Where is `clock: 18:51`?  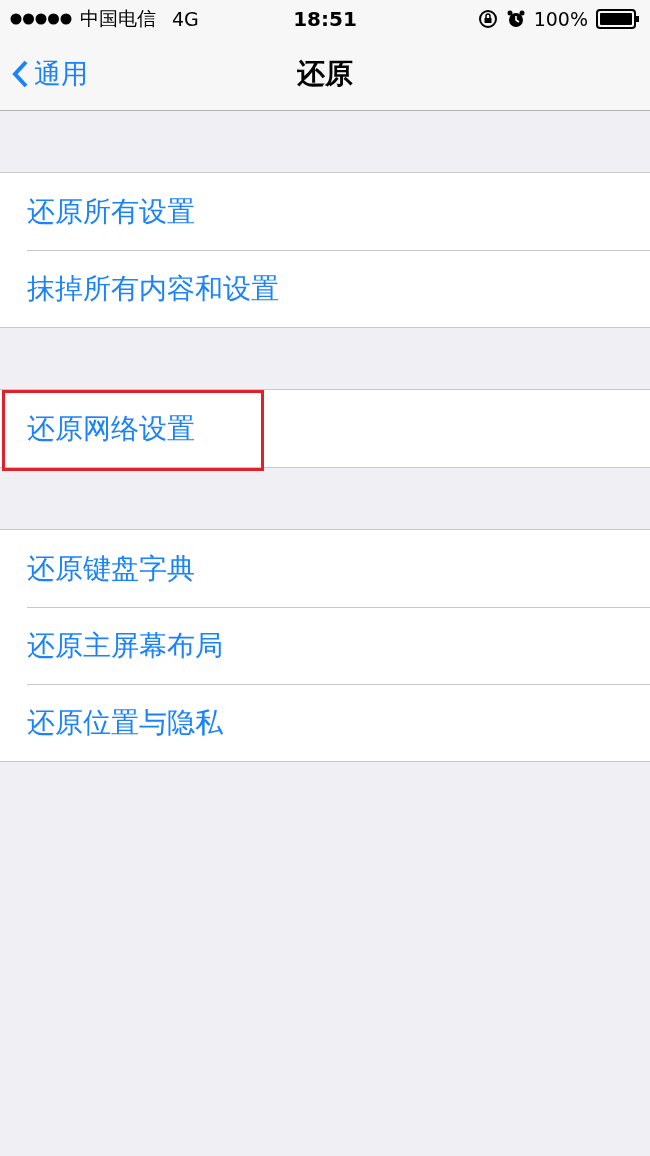
clock: 18:51 is located at coordinates (325, 19).